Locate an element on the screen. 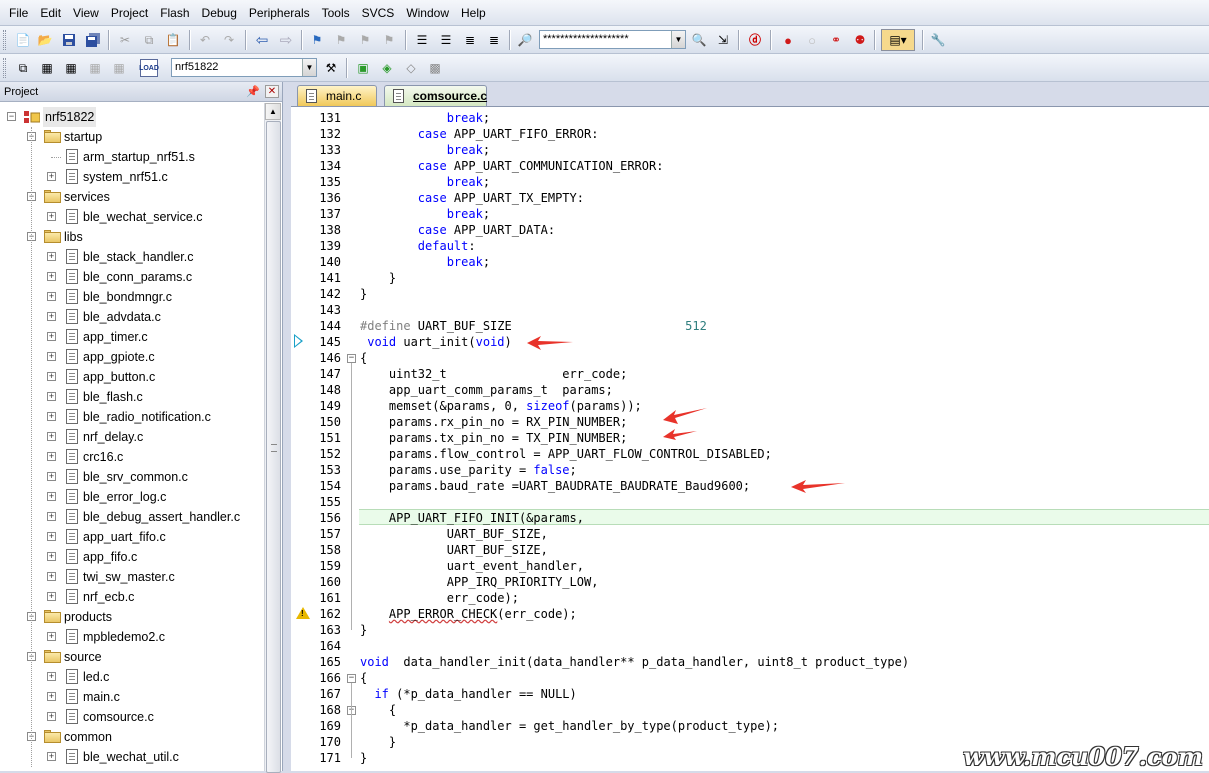 This screenshot has height=773, width=1209. find-icon: 🔍 is located at coordinates (699, 40).